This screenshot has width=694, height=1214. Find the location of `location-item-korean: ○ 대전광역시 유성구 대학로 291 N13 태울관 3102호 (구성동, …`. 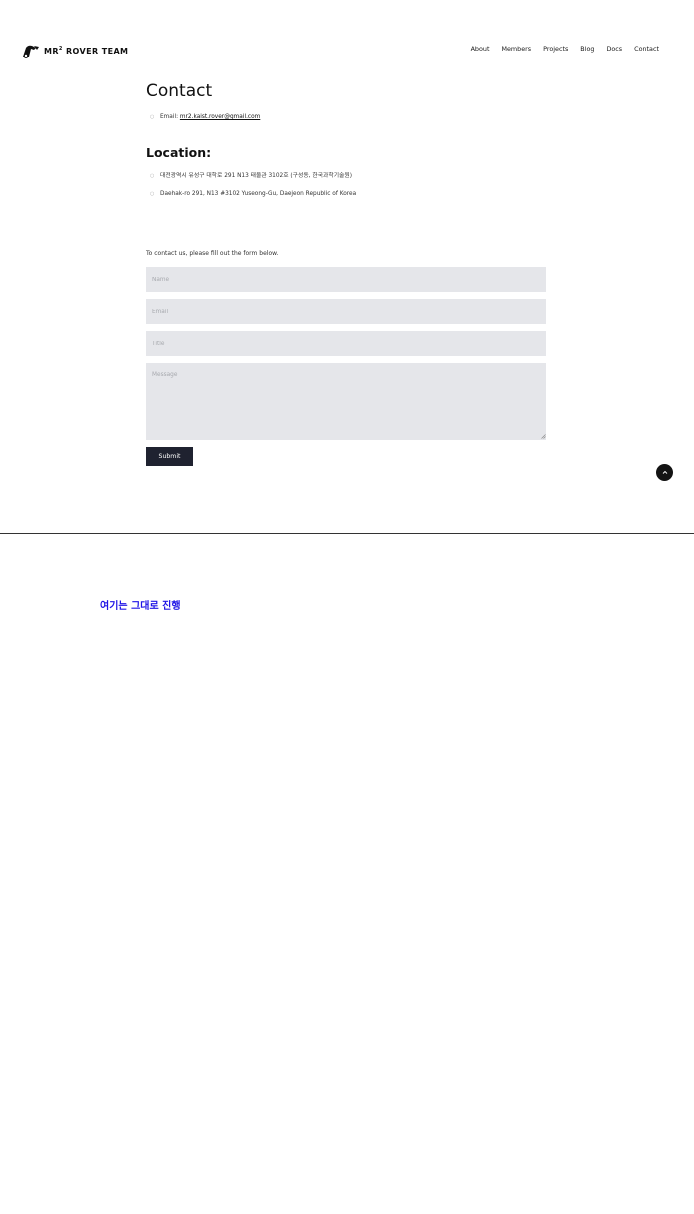

location-item-korean: ○ 대전광역시 유성구 대학로 291 N13 태울관 3102호 (구성동, … is located at coordinates (251, 176).